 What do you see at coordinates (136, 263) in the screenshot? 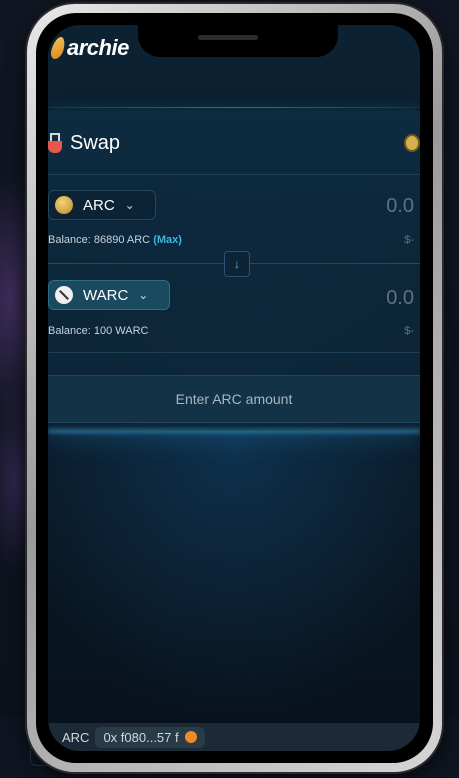
I see `switch-divider-left` at bounding box center [136, 263].